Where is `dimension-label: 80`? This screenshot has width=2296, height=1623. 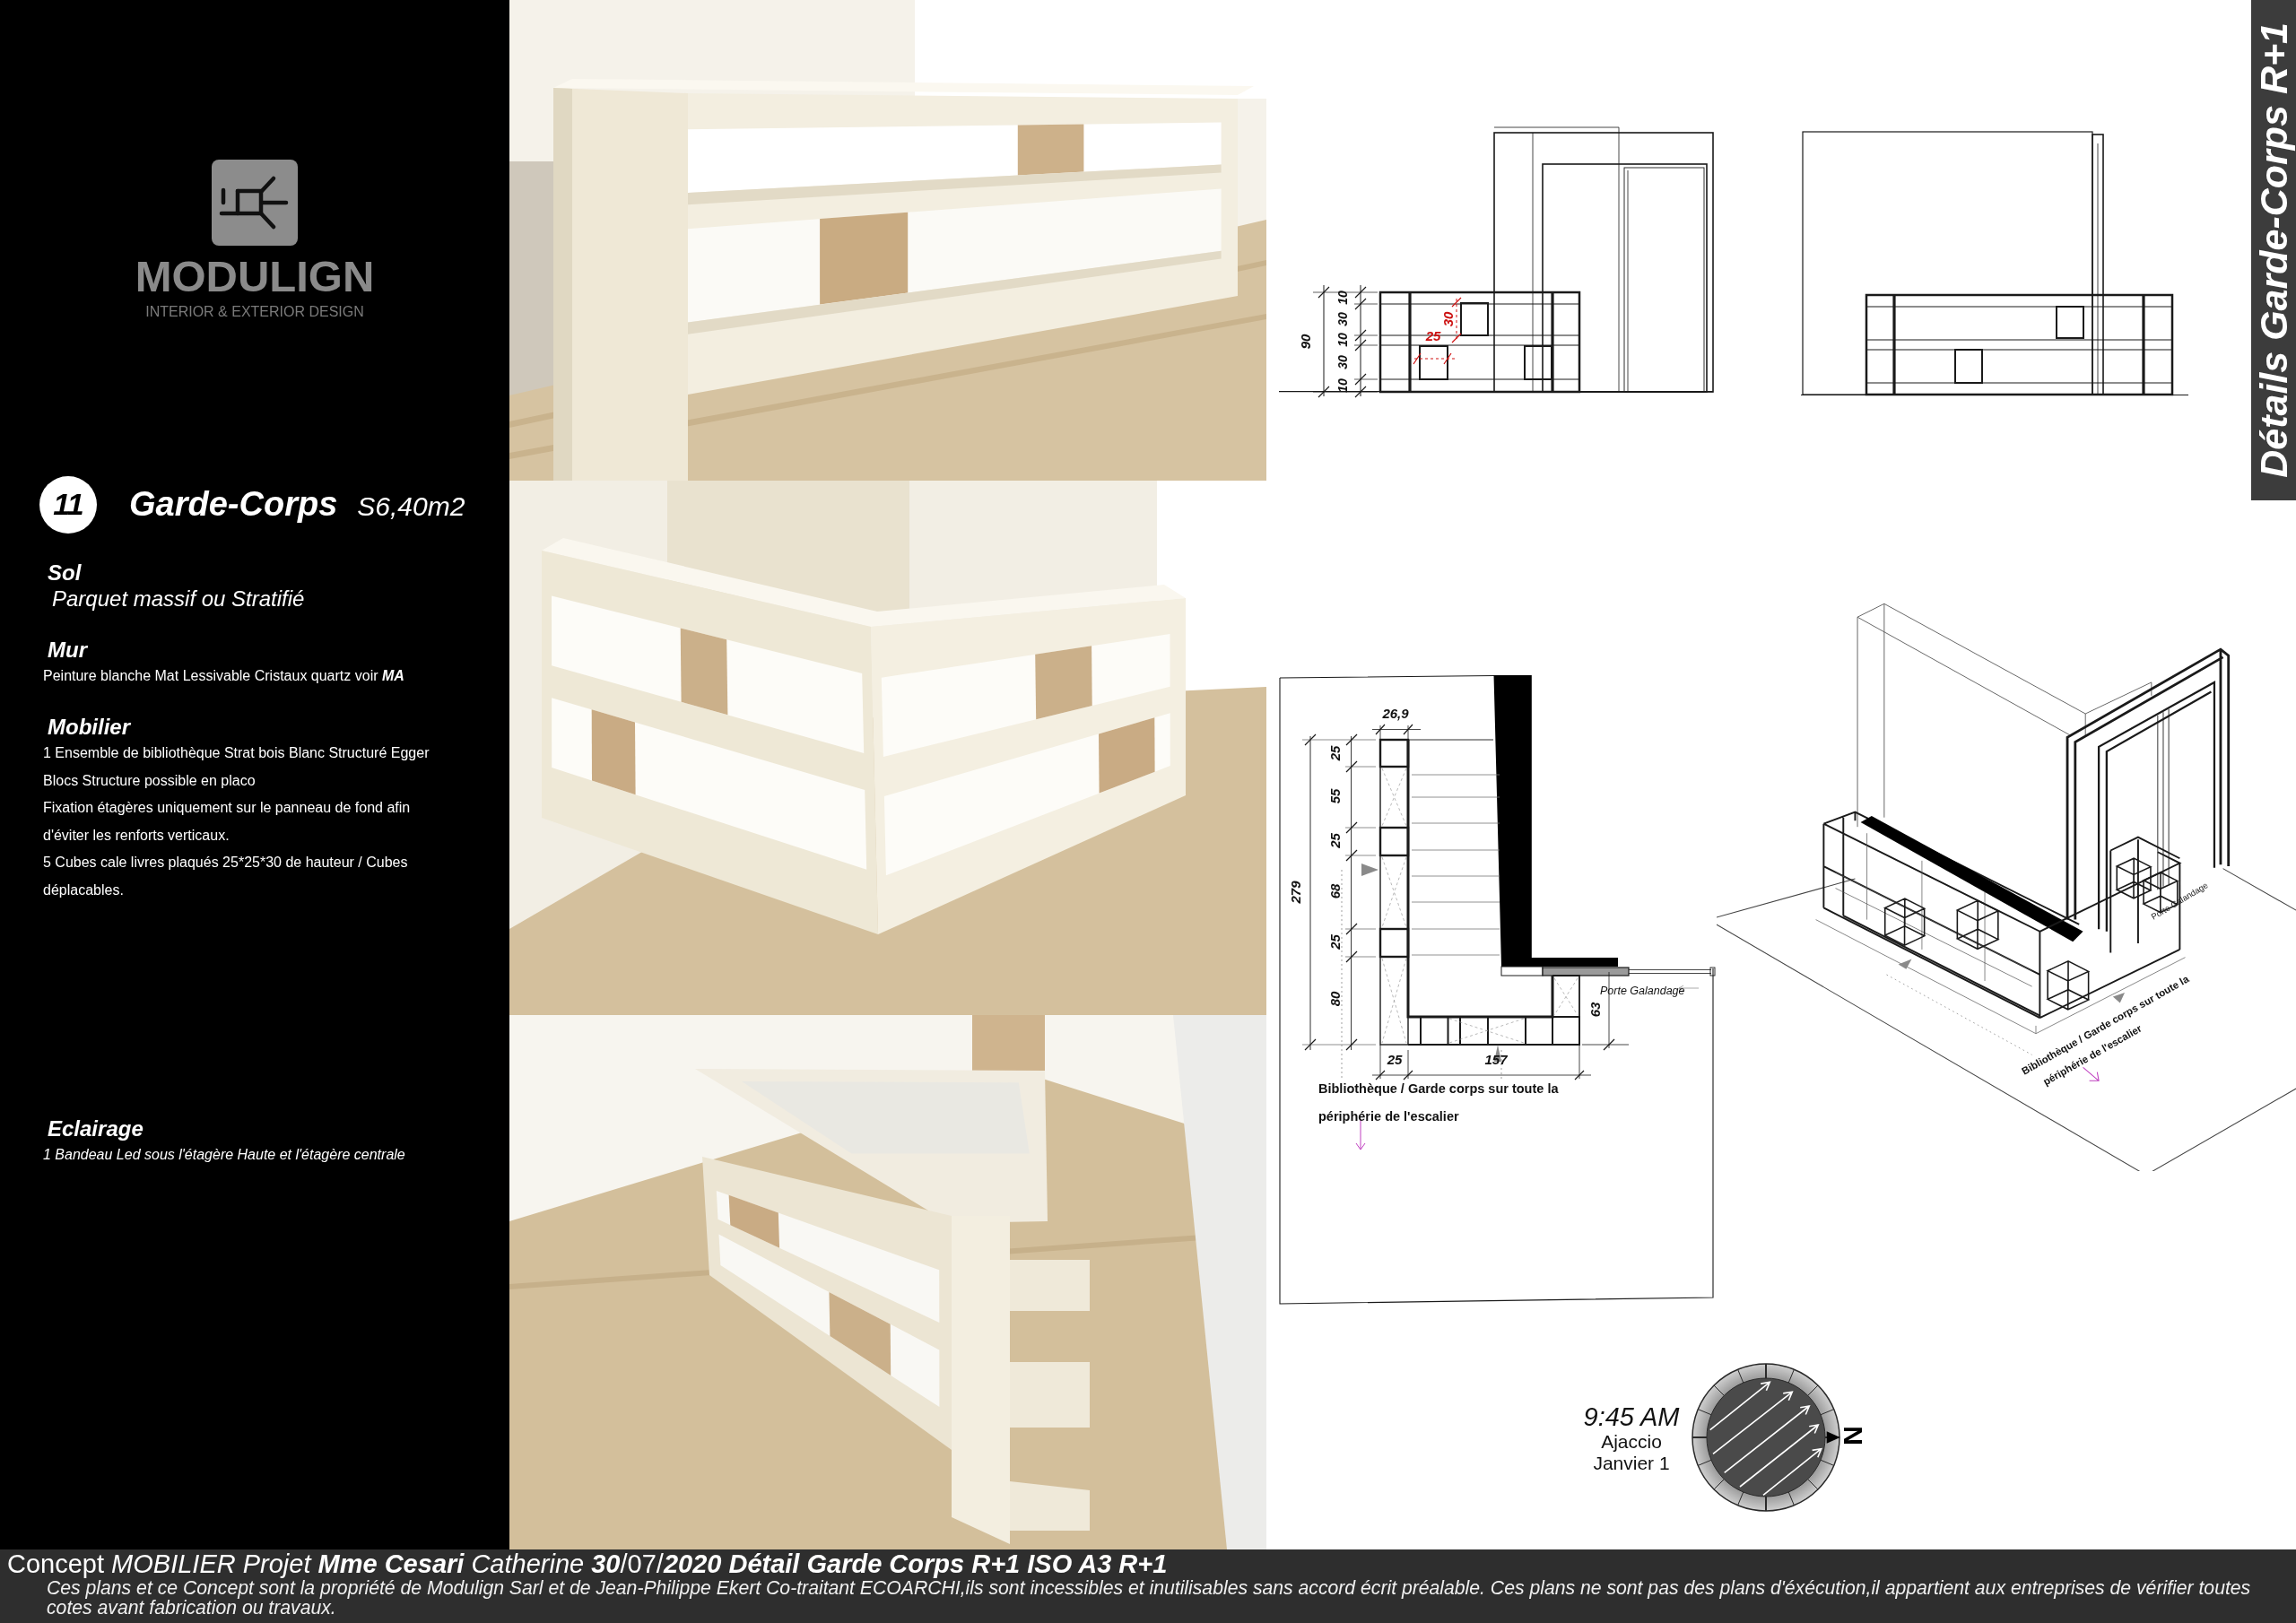 dimension-label: 80 is located at coordinates (1334, 999).